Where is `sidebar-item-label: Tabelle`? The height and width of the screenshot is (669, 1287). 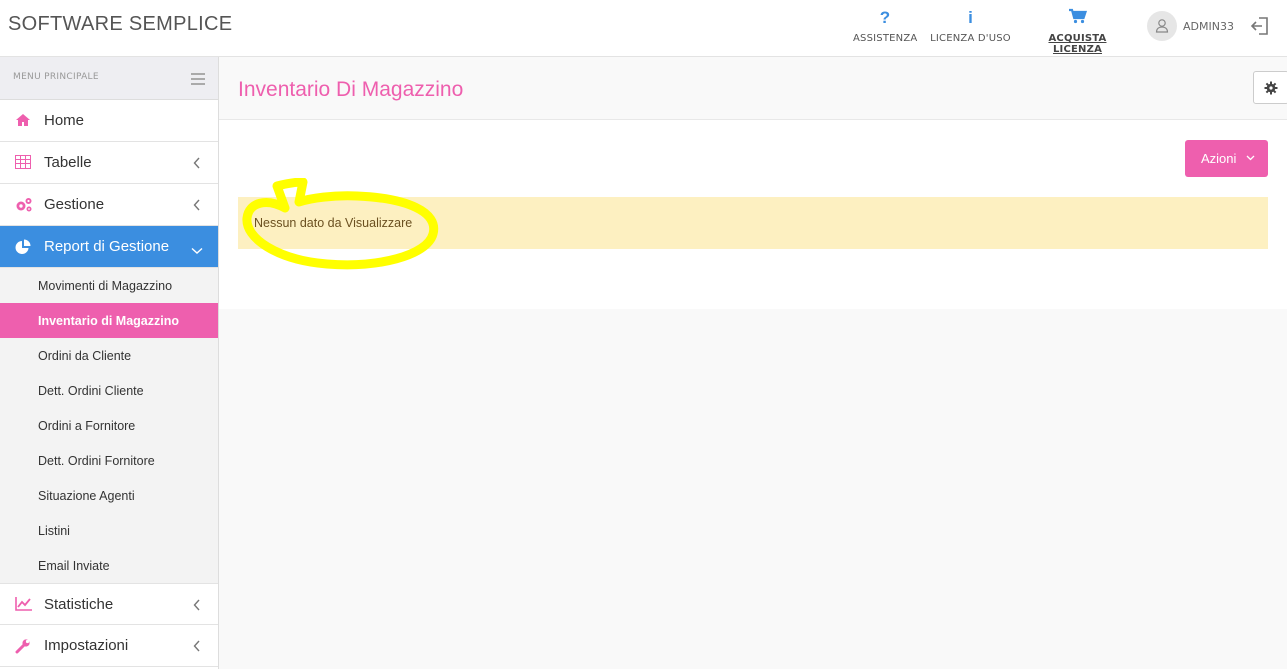 sidebar-item-label: Tabelle is located at coordinates (68, 162).